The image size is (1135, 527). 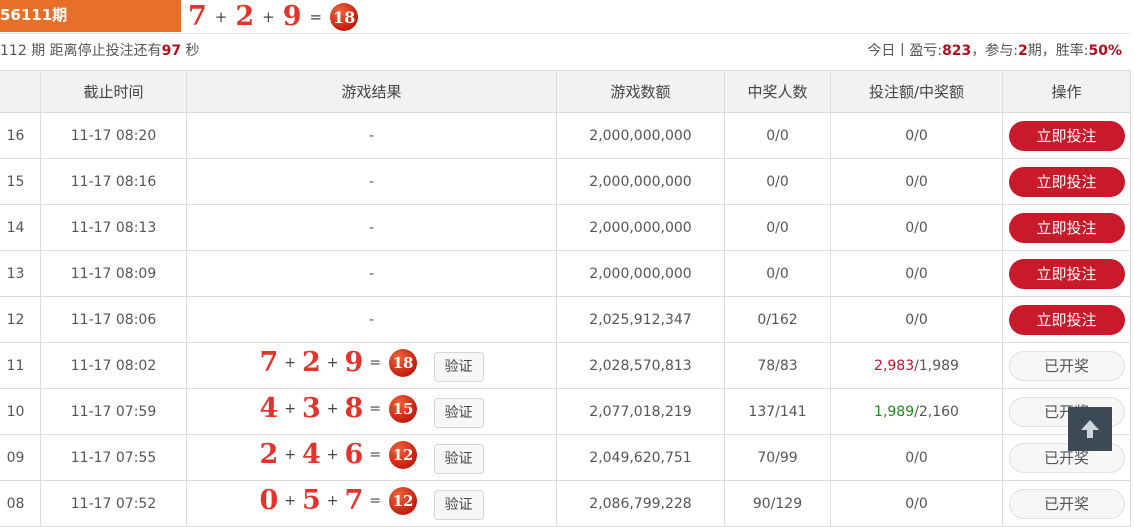 What do you see at coordinates (113, 457) in the screenshot?
I see `deadline-time: 11-17 07:55` at bounding box center [113, 457].